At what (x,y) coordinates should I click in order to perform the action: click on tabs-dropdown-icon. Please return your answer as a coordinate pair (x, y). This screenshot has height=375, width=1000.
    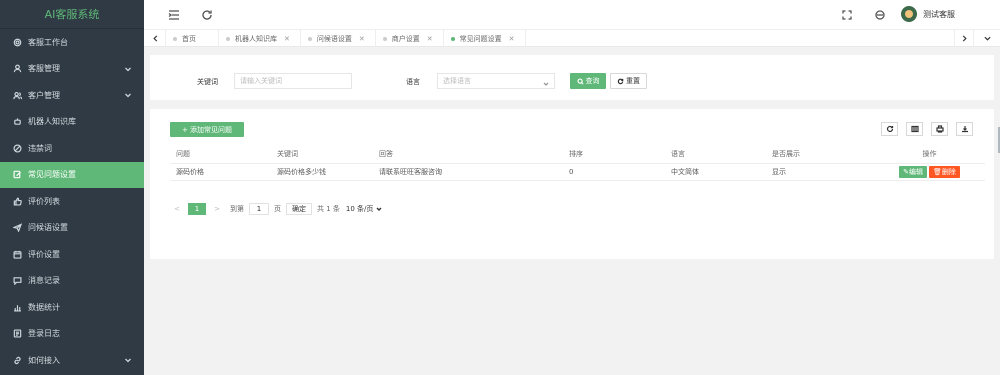
    Looking at the image, I should click on (987, 38).